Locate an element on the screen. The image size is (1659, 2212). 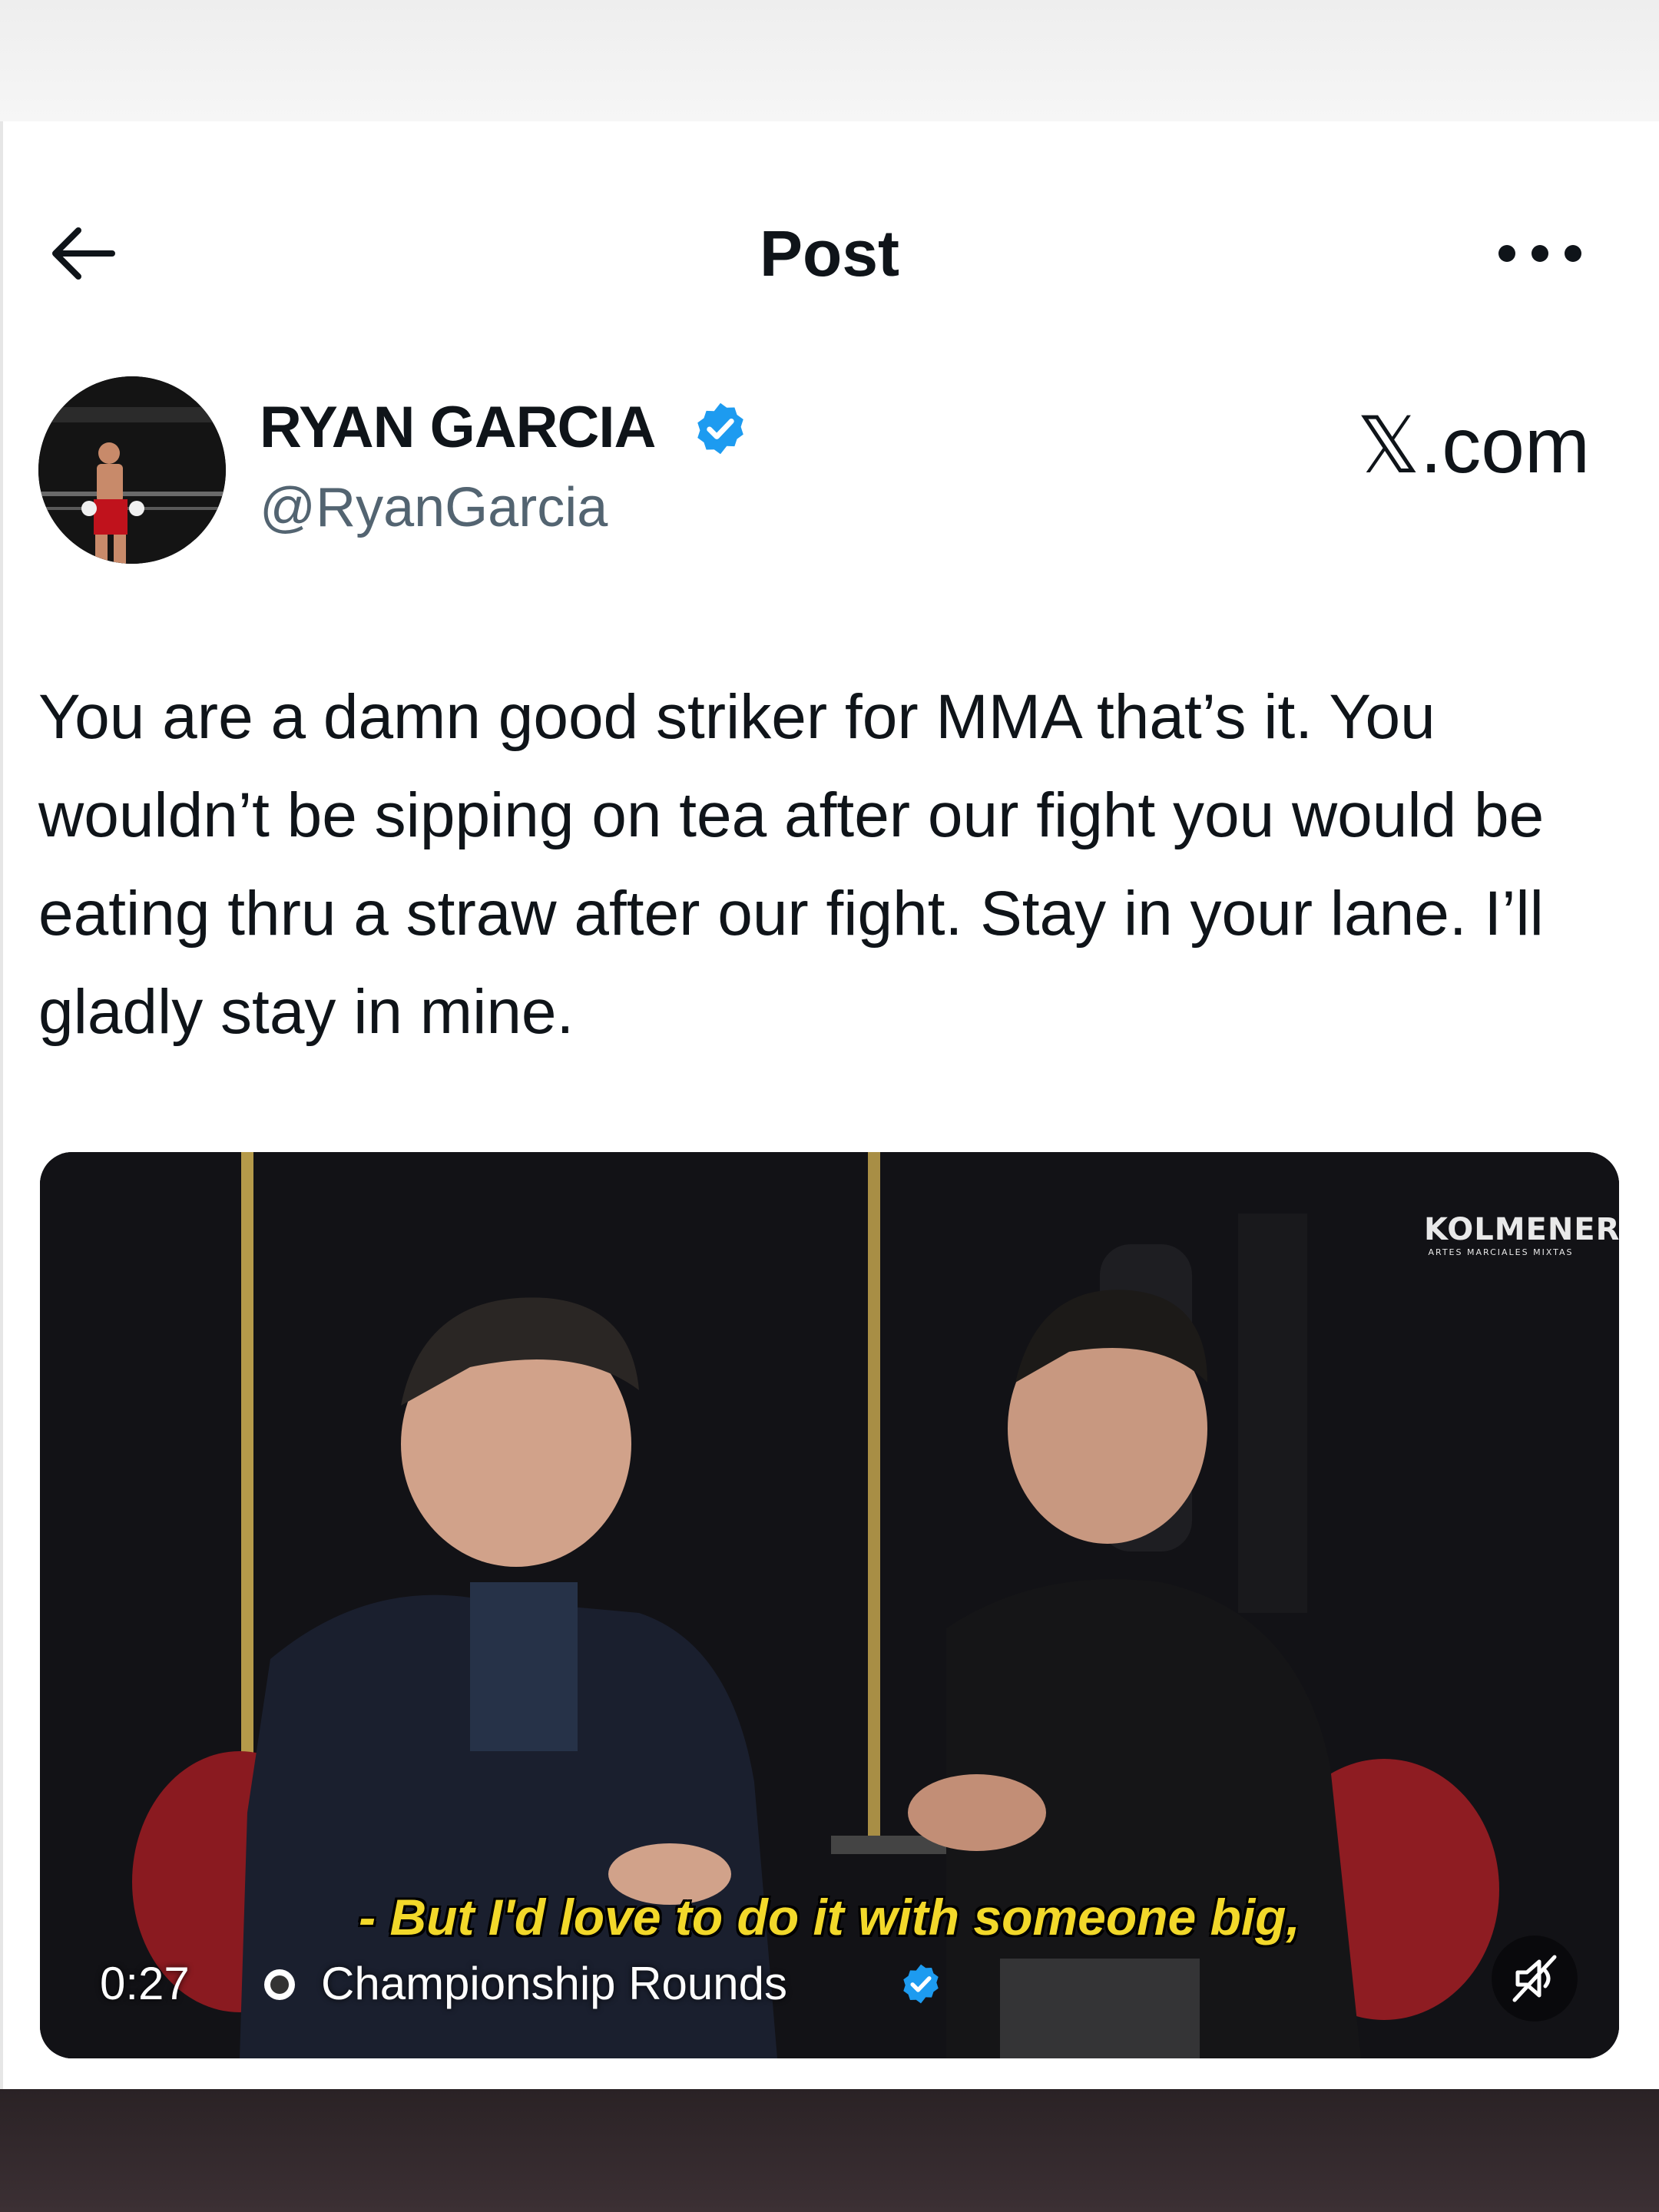
more-horizontal-icon is located at coordinates (1539, 254).